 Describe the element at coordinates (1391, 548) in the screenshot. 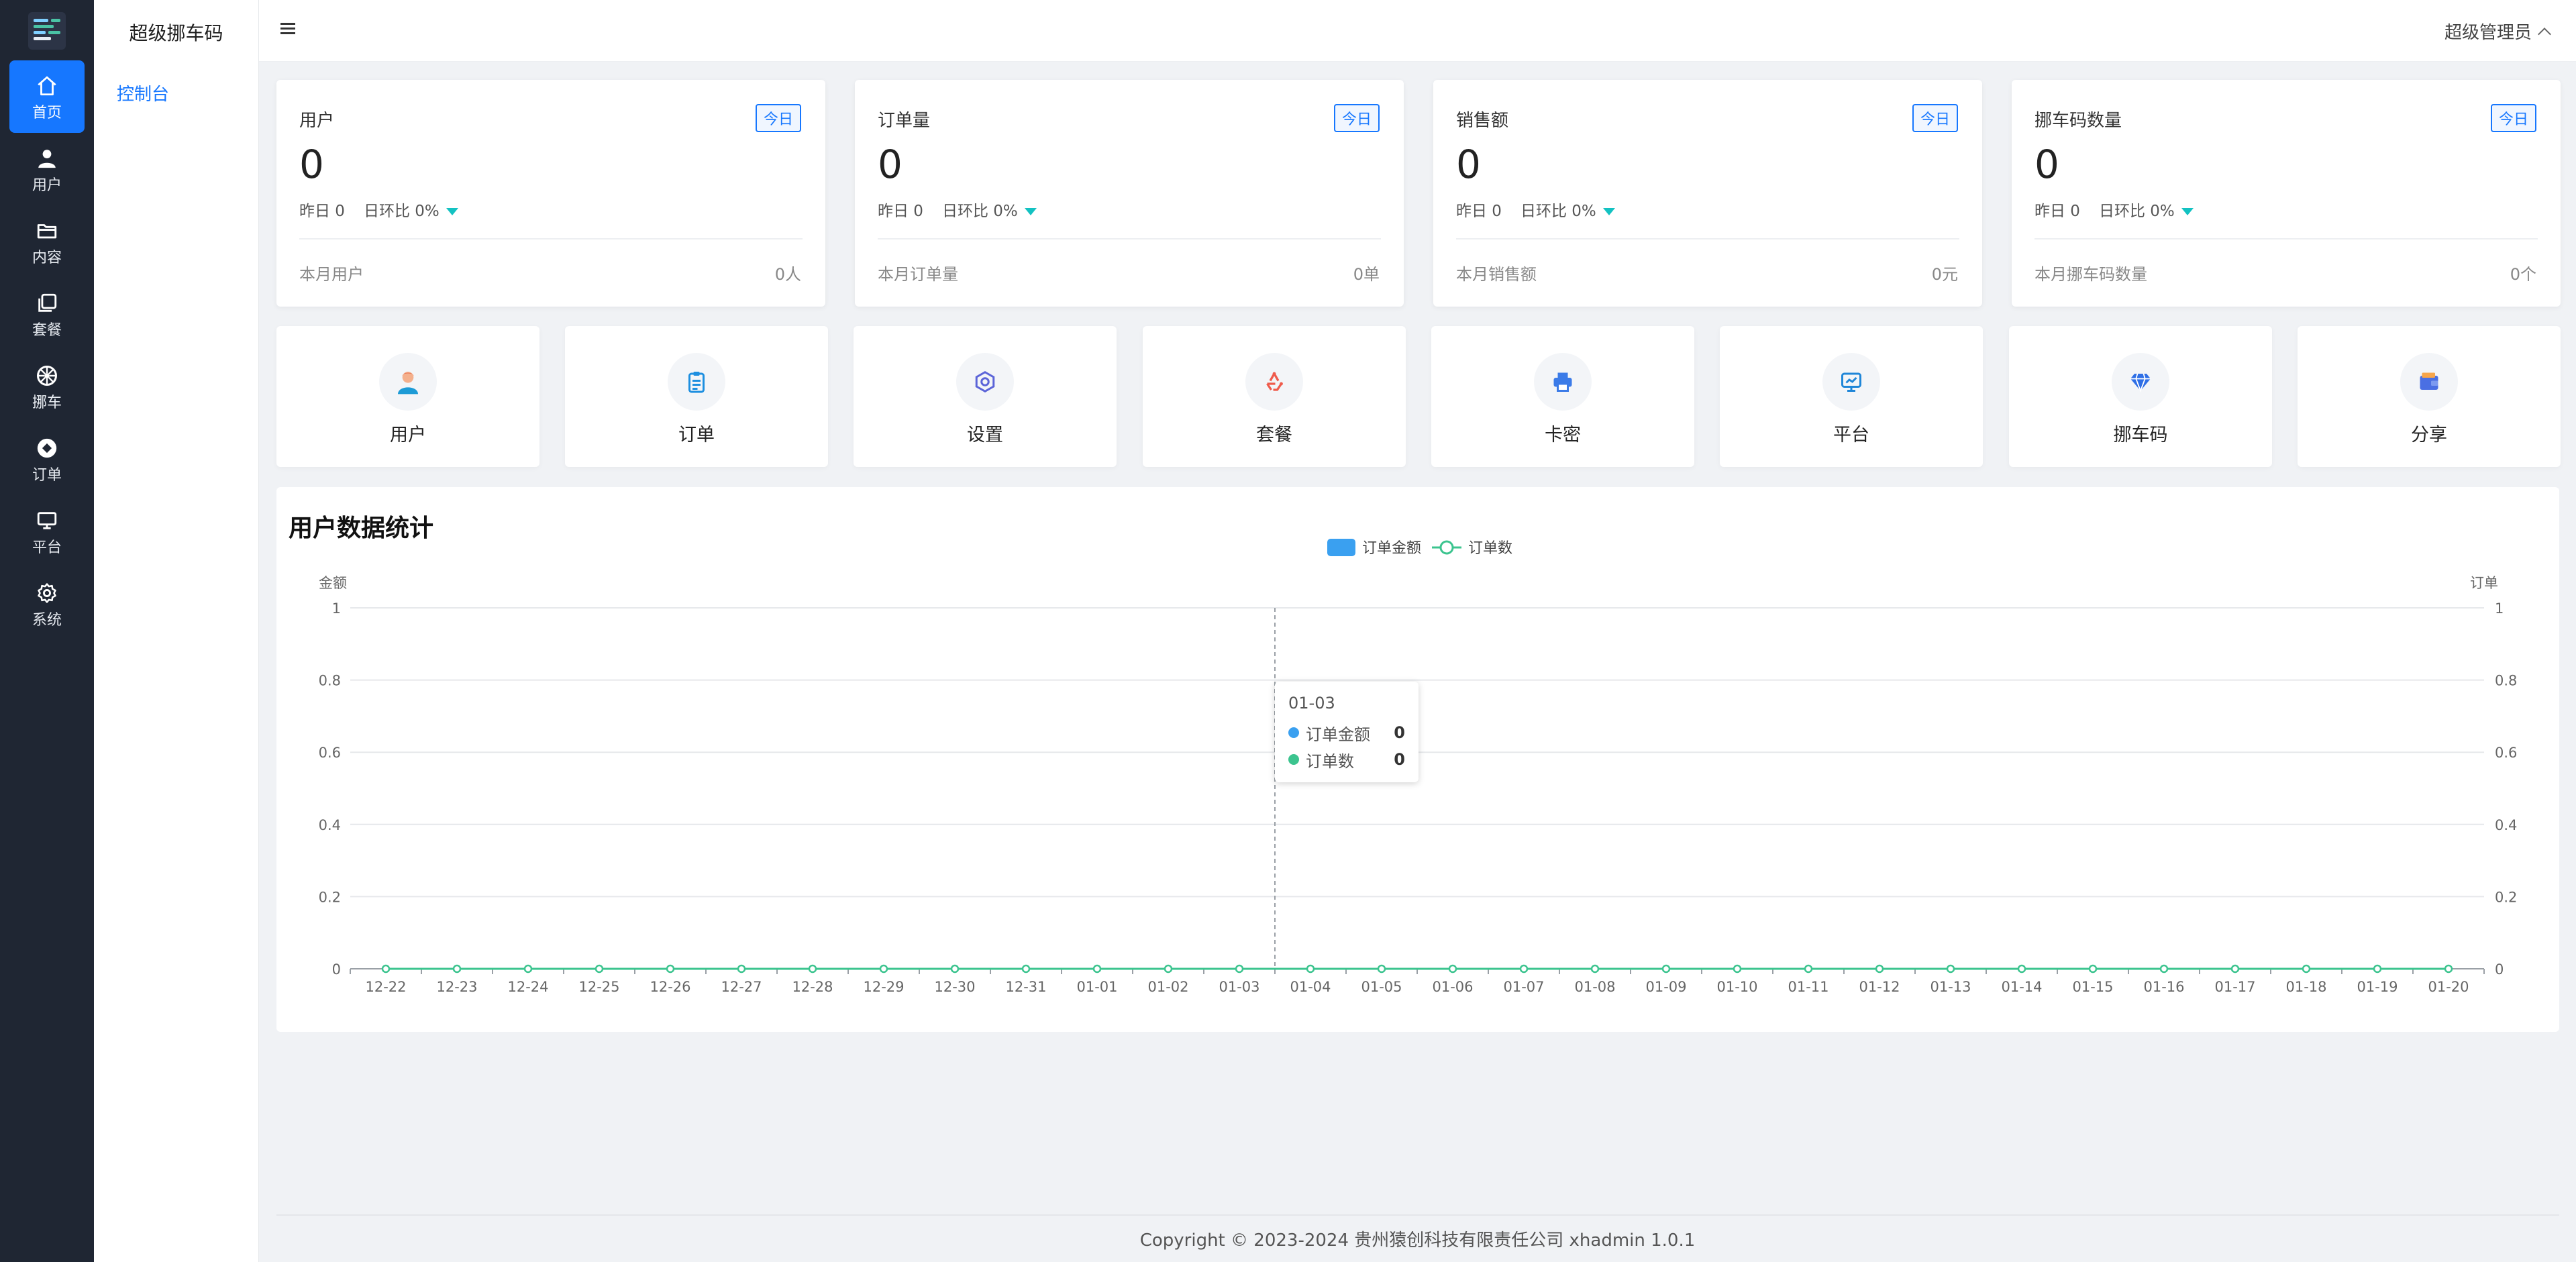

I see `legend-label: 订单金额` at that location.